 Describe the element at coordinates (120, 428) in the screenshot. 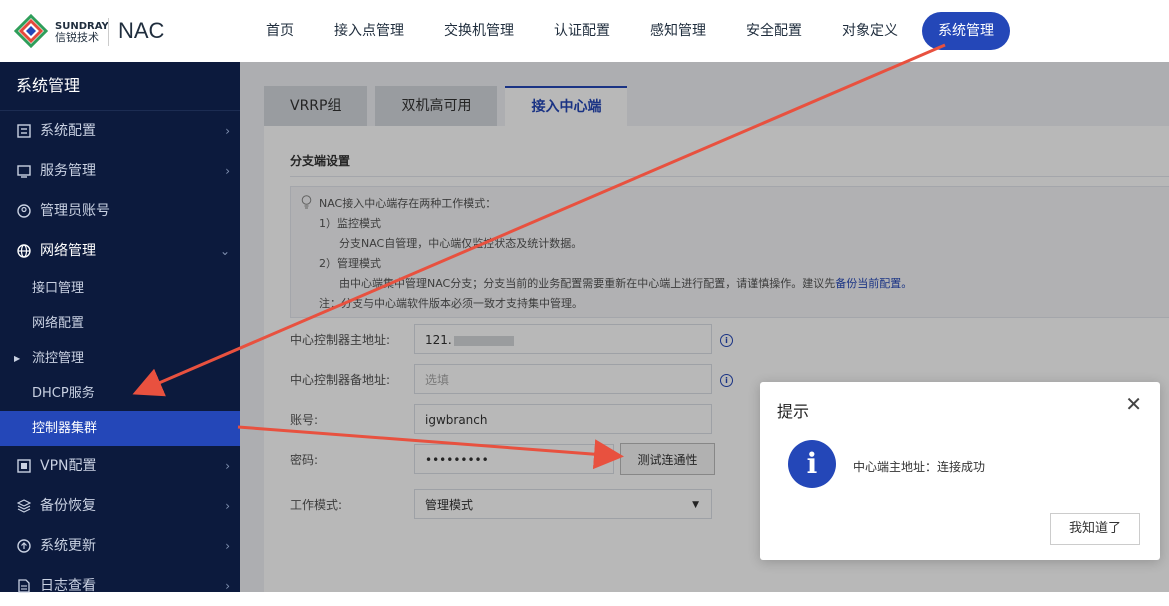

I see `sidebar-sub-controller-cluster: 控制器集群` at that location.